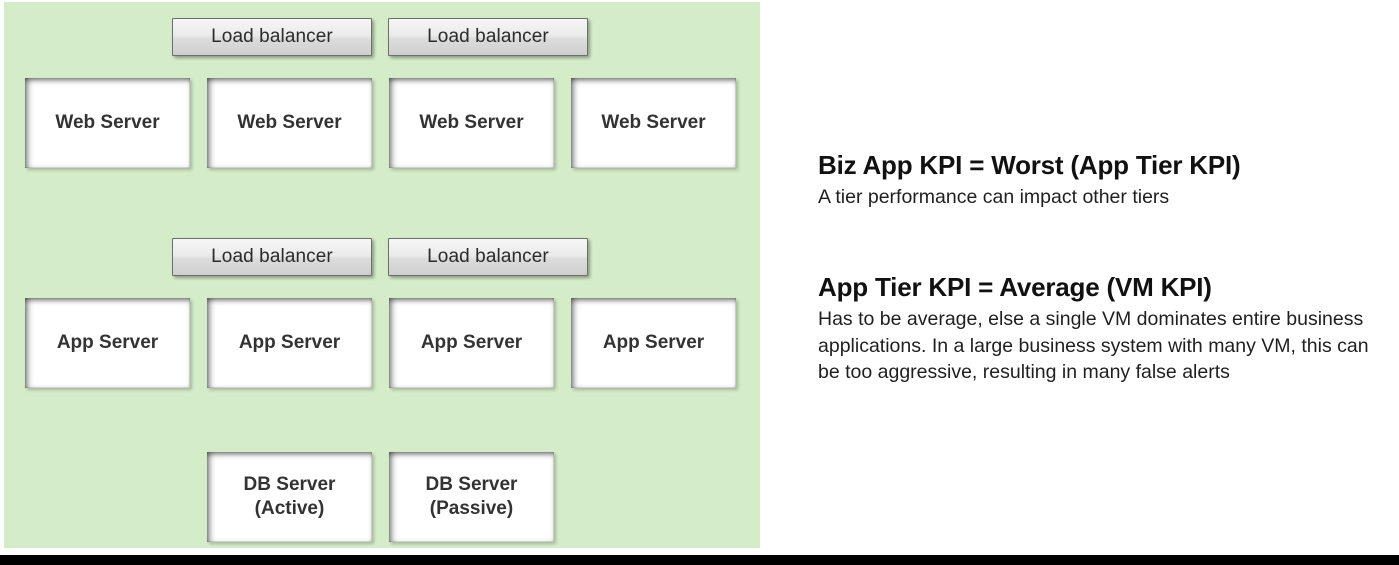  I want to click on node-label-line2: (Passive), so click(471, 508).